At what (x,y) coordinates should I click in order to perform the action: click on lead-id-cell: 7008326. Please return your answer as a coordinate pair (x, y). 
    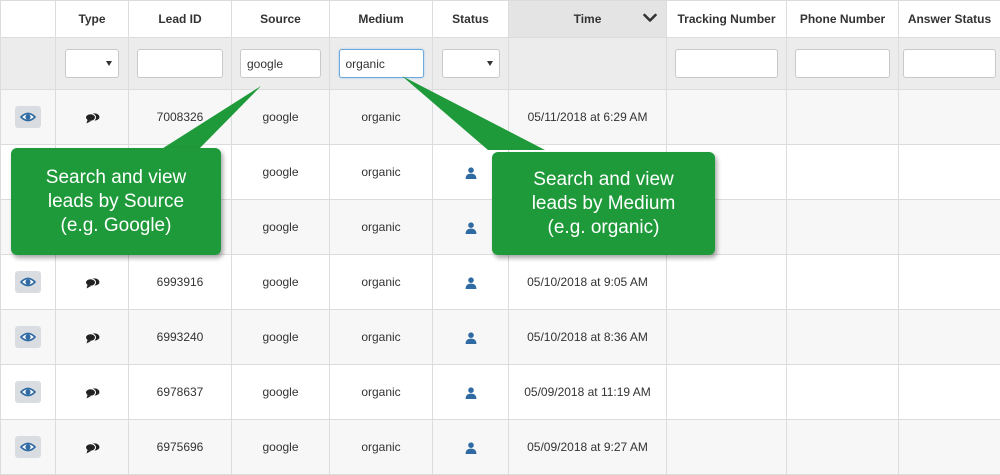
    Looking at the image, I should click on (180, 117).